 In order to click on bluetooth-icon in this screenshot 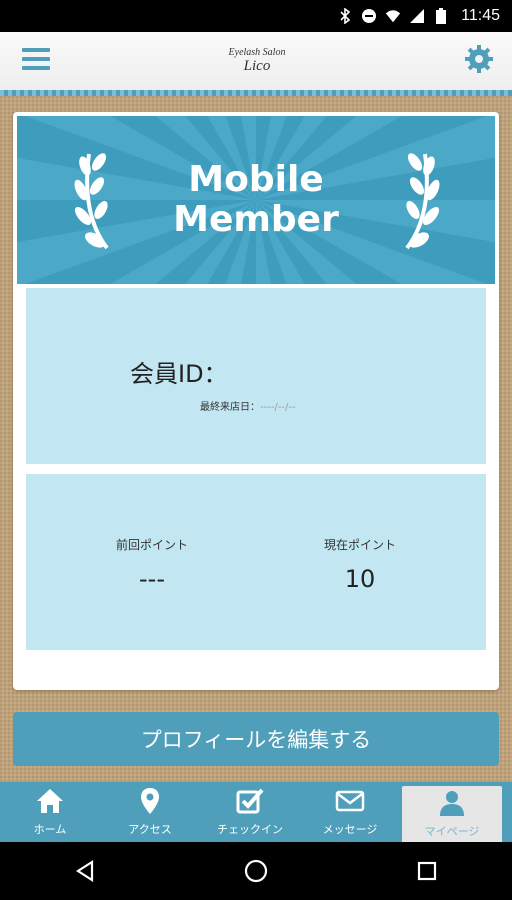, I will do `click(345, 16)`.